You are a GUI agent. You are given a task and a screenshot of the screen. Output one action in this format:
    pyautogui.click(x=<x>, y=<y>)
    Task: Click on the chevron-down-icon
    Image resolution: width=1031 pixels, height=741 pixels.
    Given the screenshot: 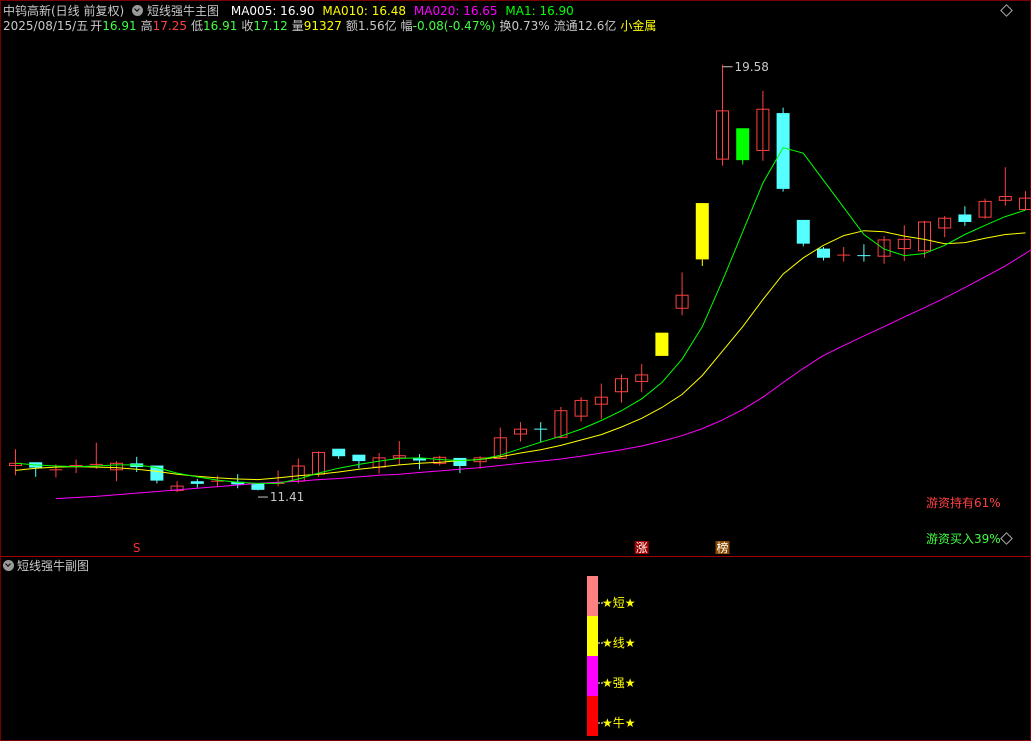 What is the action you would take?
    pyautogui.click(x=8, y=565)
    